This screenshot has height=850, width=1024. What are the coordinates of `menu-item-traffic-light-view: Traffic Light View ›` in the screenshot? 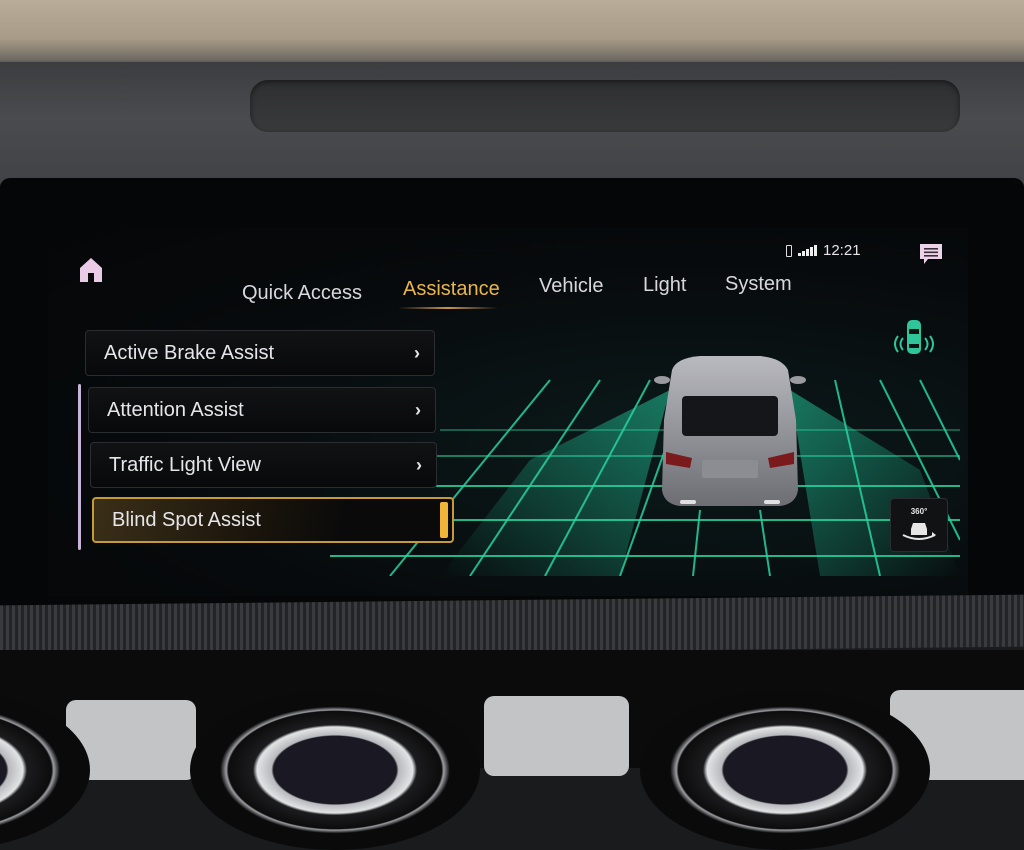 It's located at (263, 465).